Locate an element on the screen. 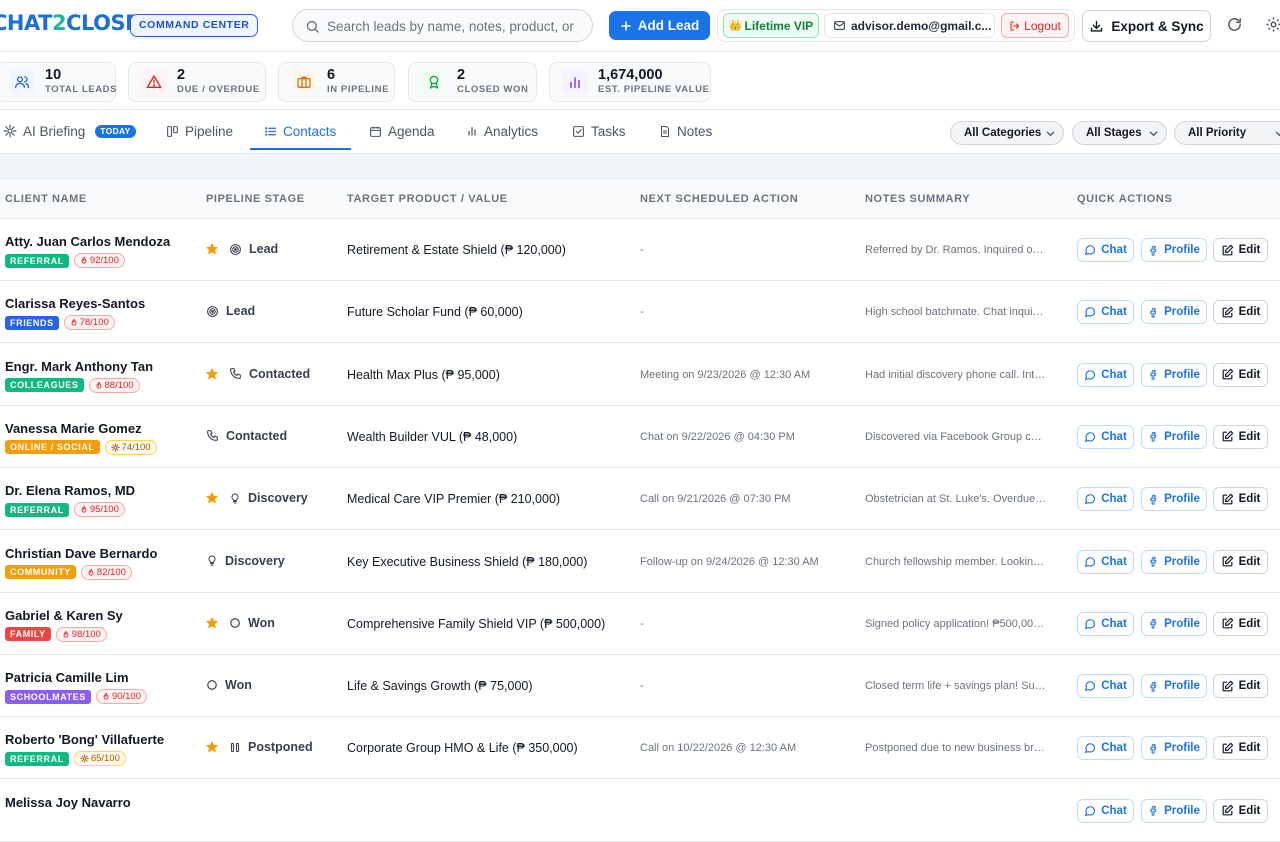 Image resolution: width=1280 pixels, height=842 pixels. search-bar is located at coordinates (442, 25).